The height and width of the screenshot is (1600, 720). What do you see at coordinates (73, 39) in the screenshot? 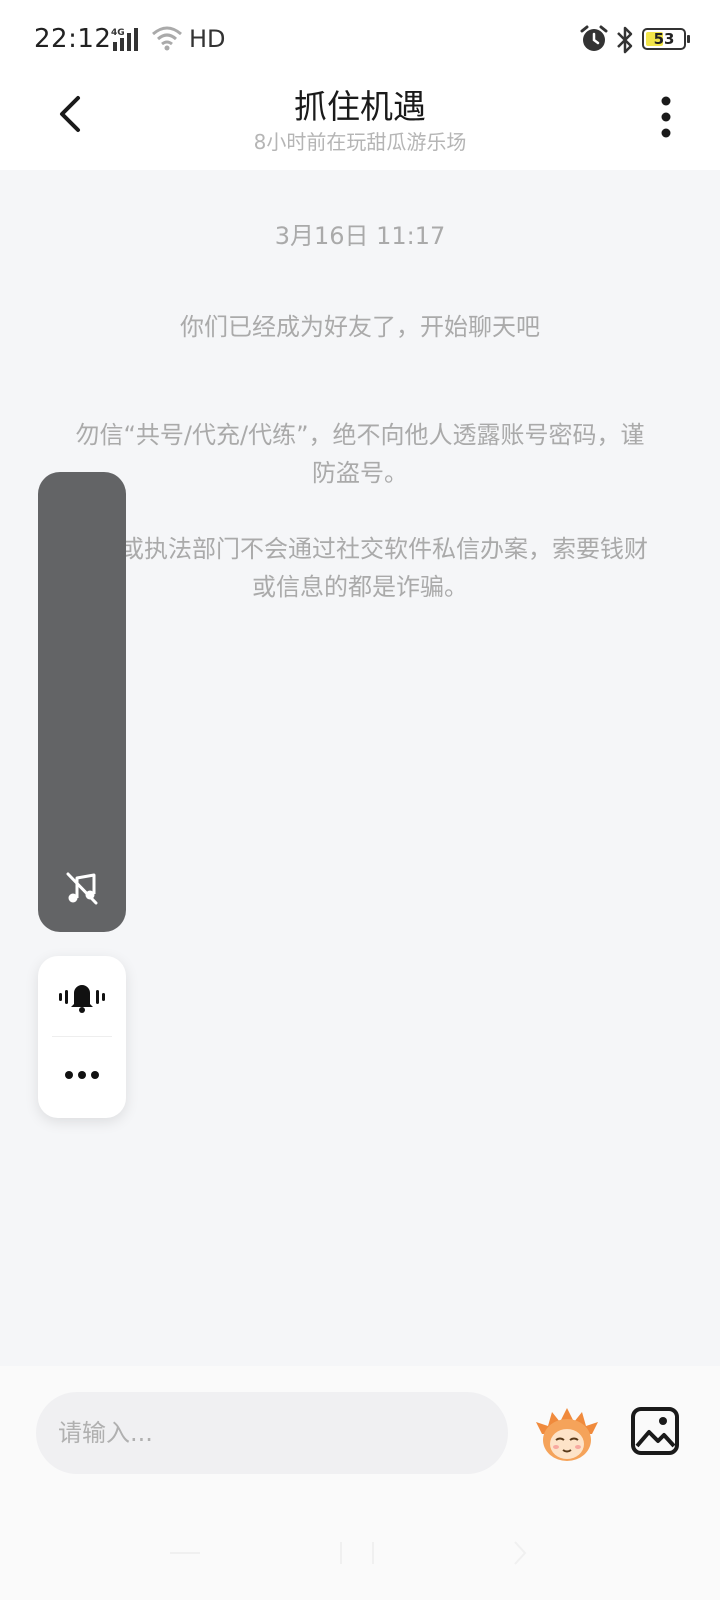
I see `status-time: 22:12` at bounding box center [73, 39].